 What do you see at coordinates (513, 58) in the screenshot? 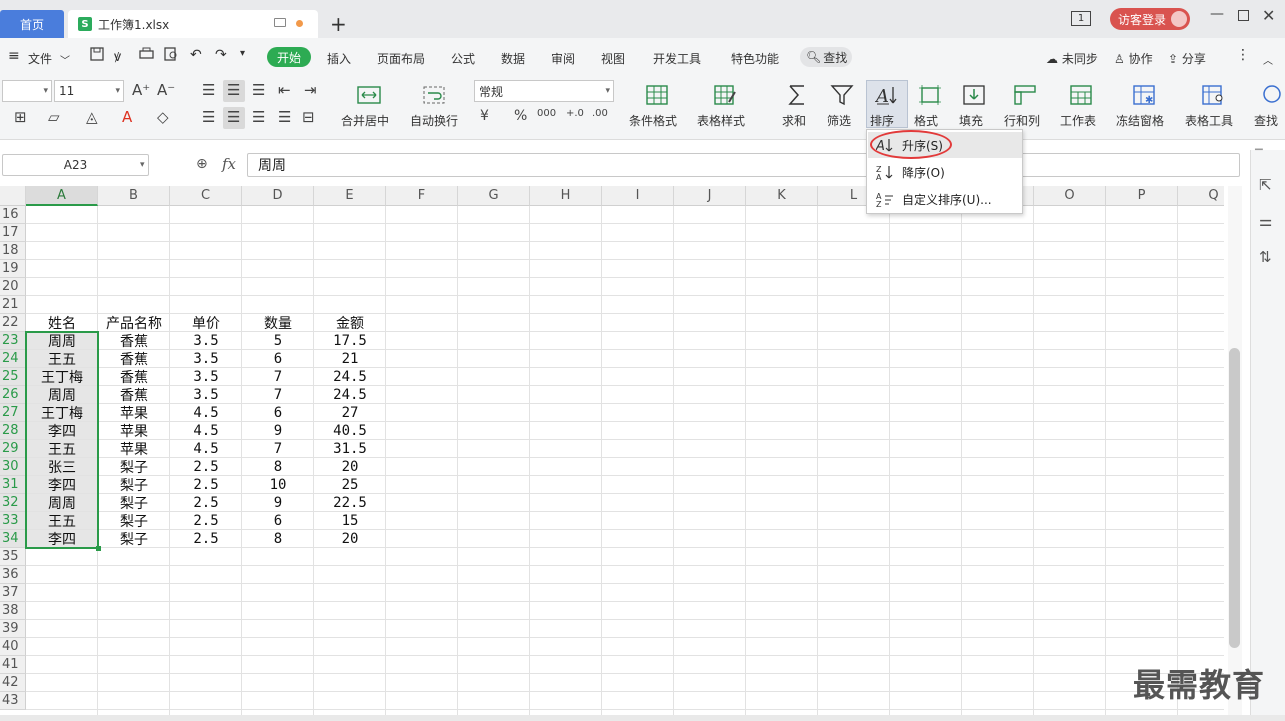
I see `menu-data: 数据` at bounding box center [513, 58].